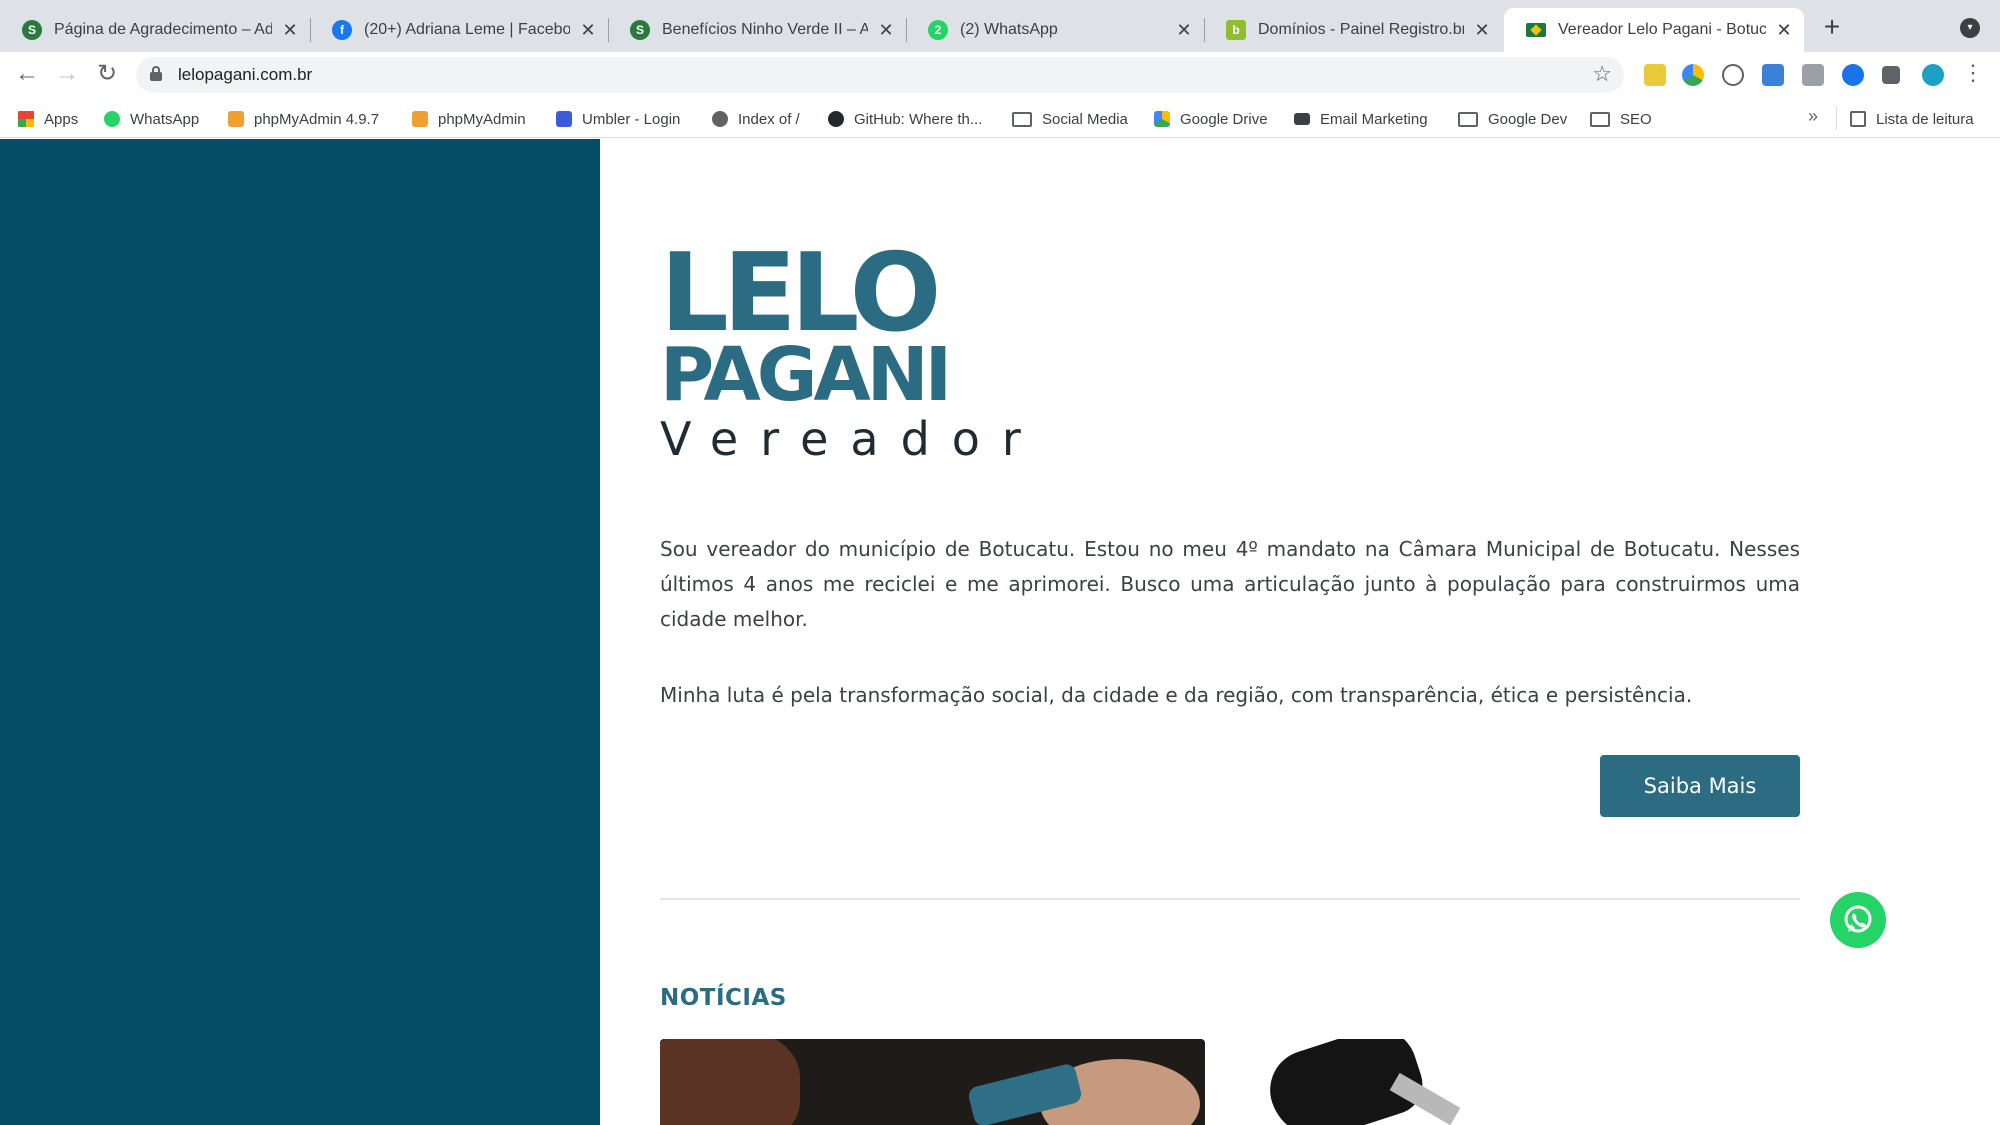  I want to click on color-picker-extension-icon, so click(1655, 75).